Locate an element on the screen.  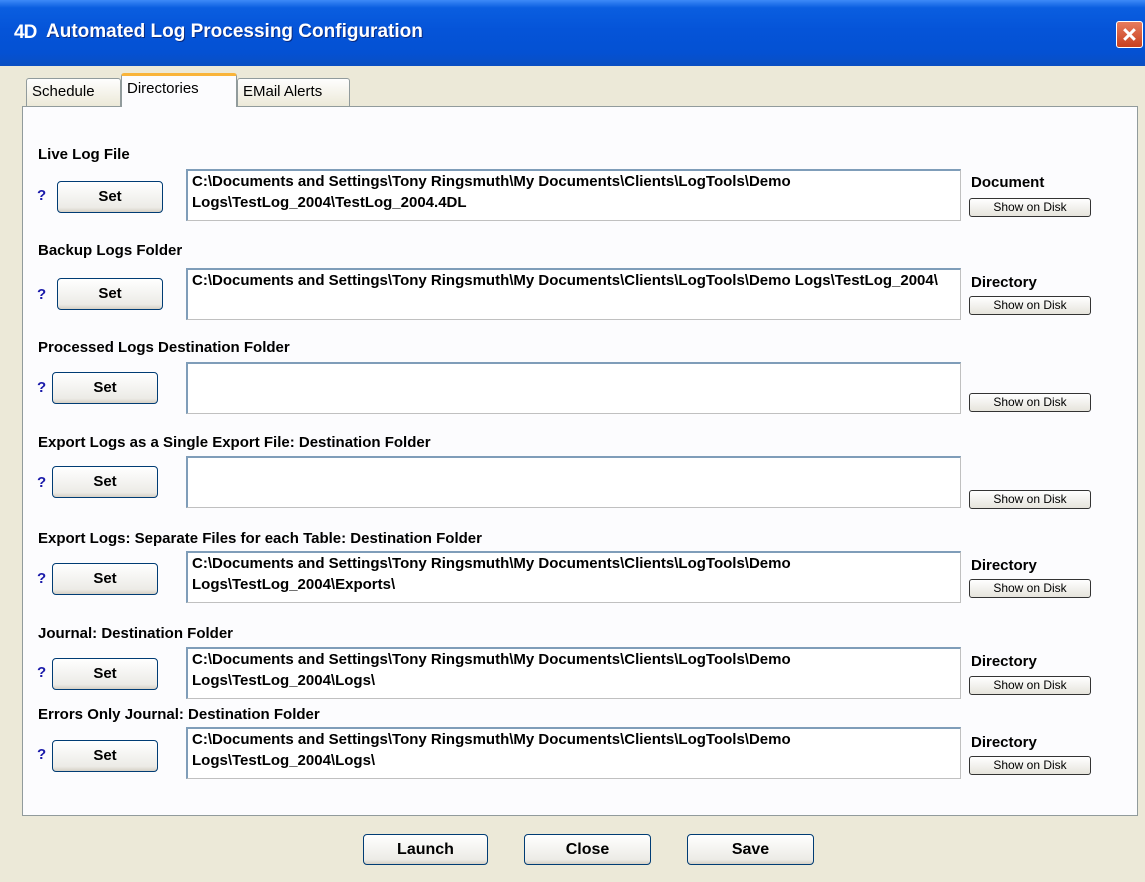
tab-directories: Directories is located at coordinates (179, 90).